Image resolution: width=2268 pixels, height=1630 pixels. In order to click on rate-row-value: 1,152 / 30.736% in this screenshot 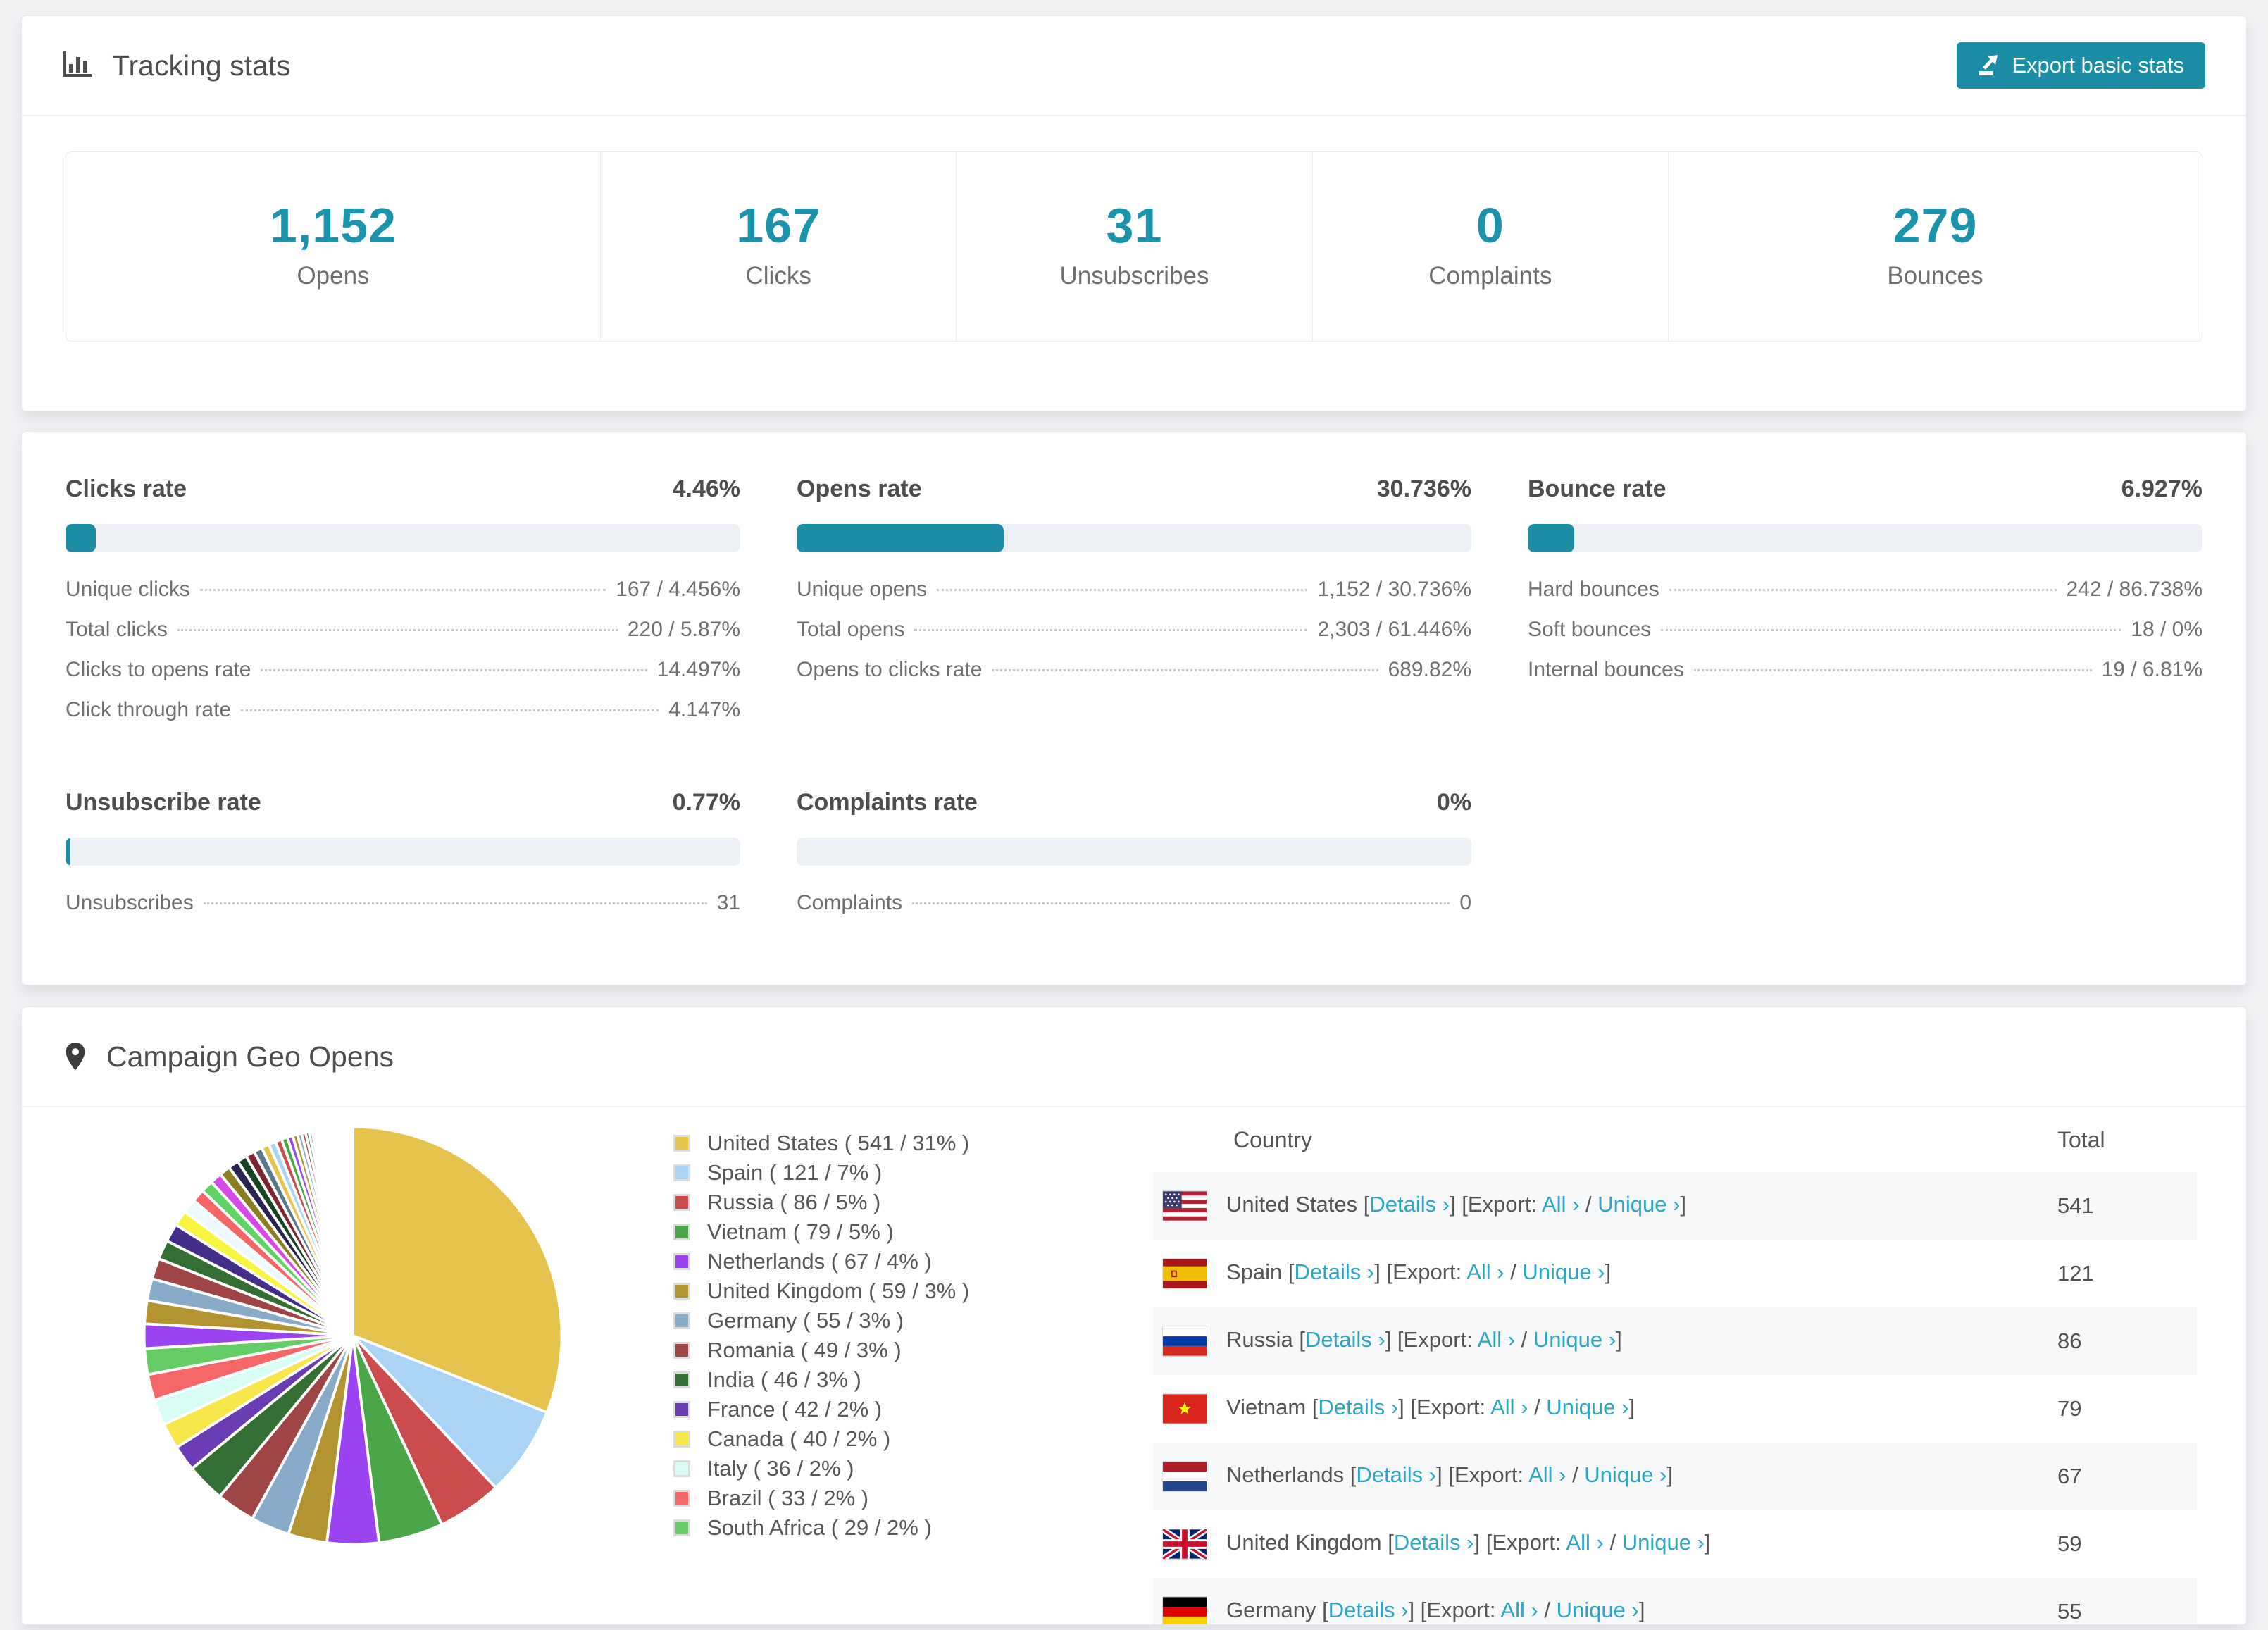, I will do `click(1394, 590)`.